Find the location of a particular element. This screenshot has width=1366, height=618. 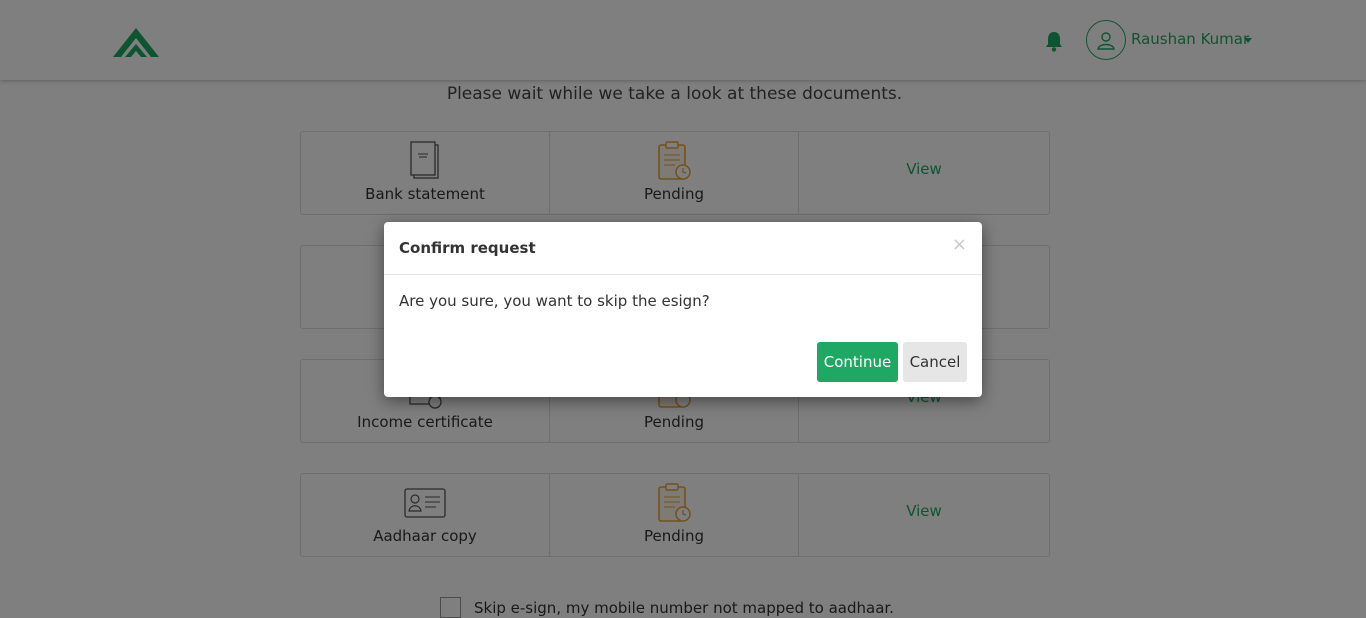

continue-button: Continue is located at coordinates (857, 362).